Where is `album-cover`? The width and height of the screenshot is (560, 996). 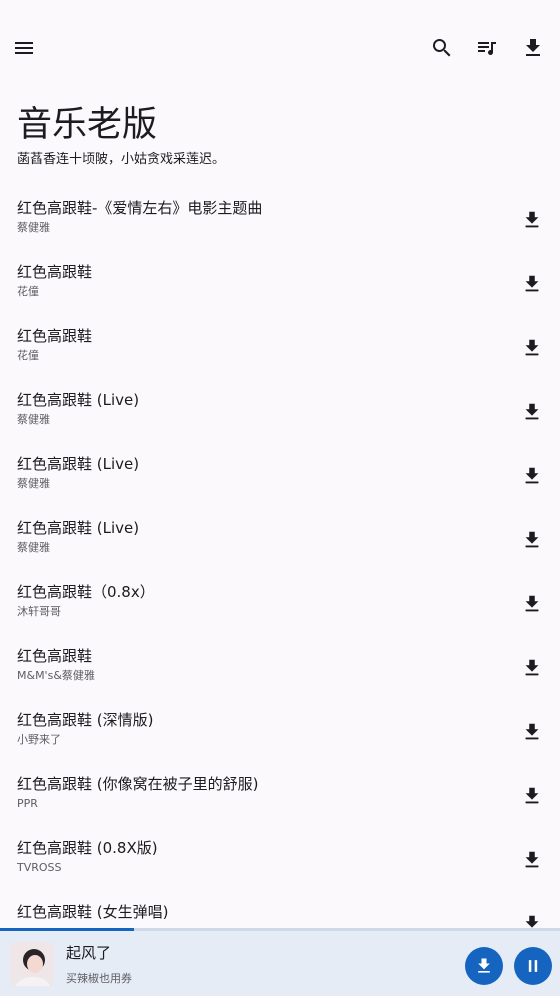
album-cover is located at coordinates (32, 964).